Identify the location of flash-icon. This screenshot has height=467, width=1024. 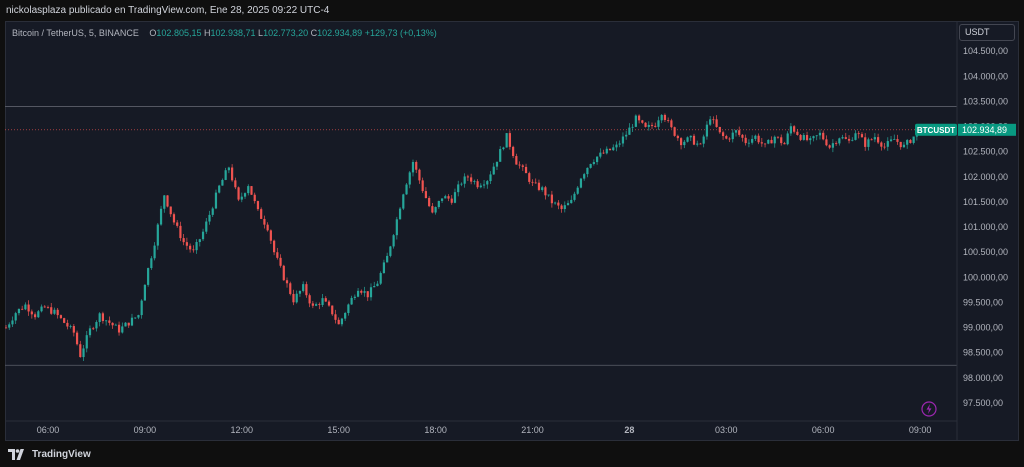
(929, 409).